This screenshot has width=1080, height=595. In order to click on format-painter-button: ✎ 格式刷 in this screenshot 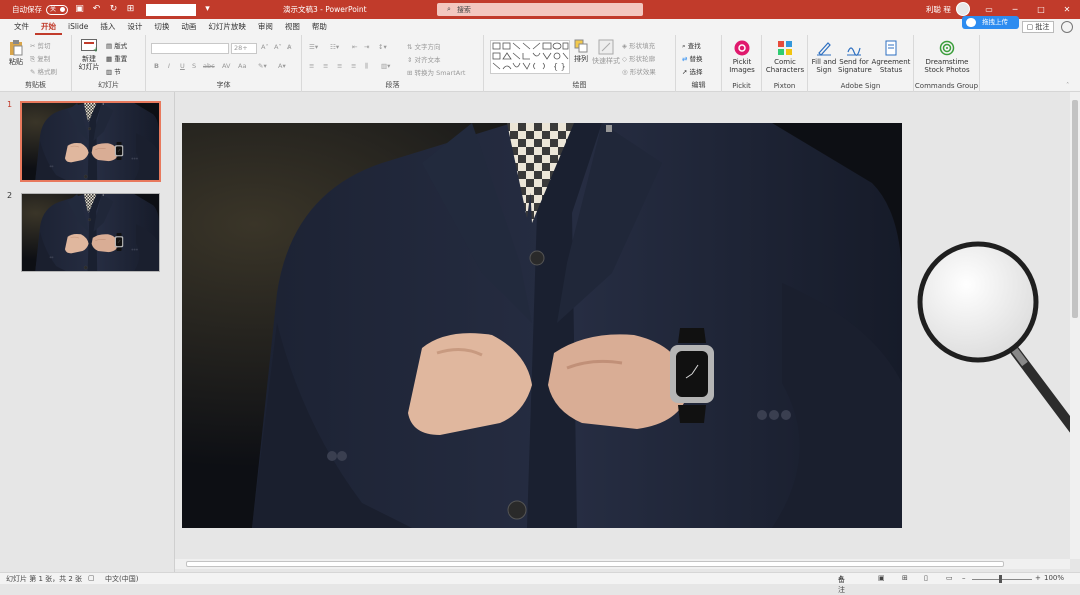, I will do `click(43, 71)`.